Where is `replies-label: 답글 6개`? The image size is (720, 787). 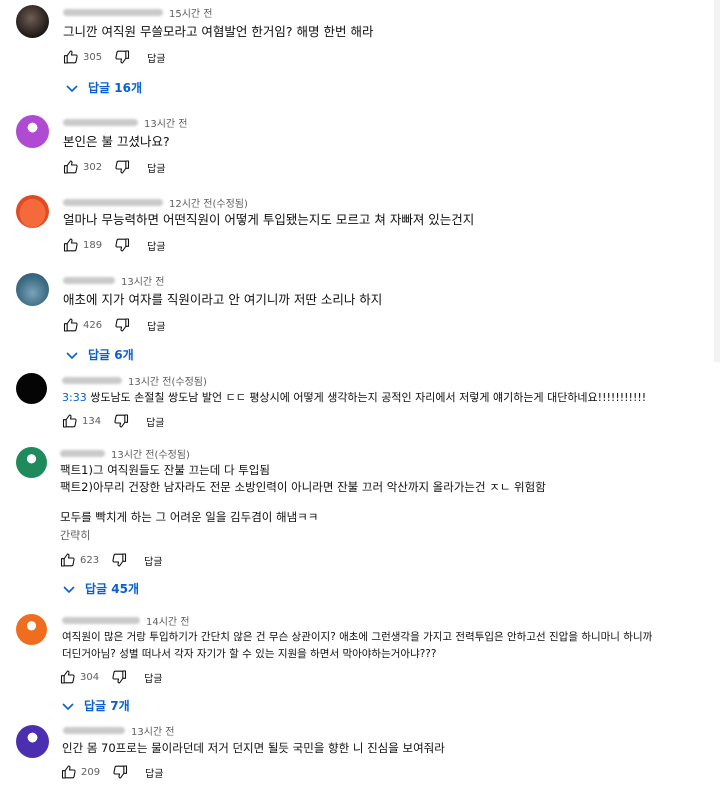
replies-label: 답글 6개 is located at coordinates (111, 355).